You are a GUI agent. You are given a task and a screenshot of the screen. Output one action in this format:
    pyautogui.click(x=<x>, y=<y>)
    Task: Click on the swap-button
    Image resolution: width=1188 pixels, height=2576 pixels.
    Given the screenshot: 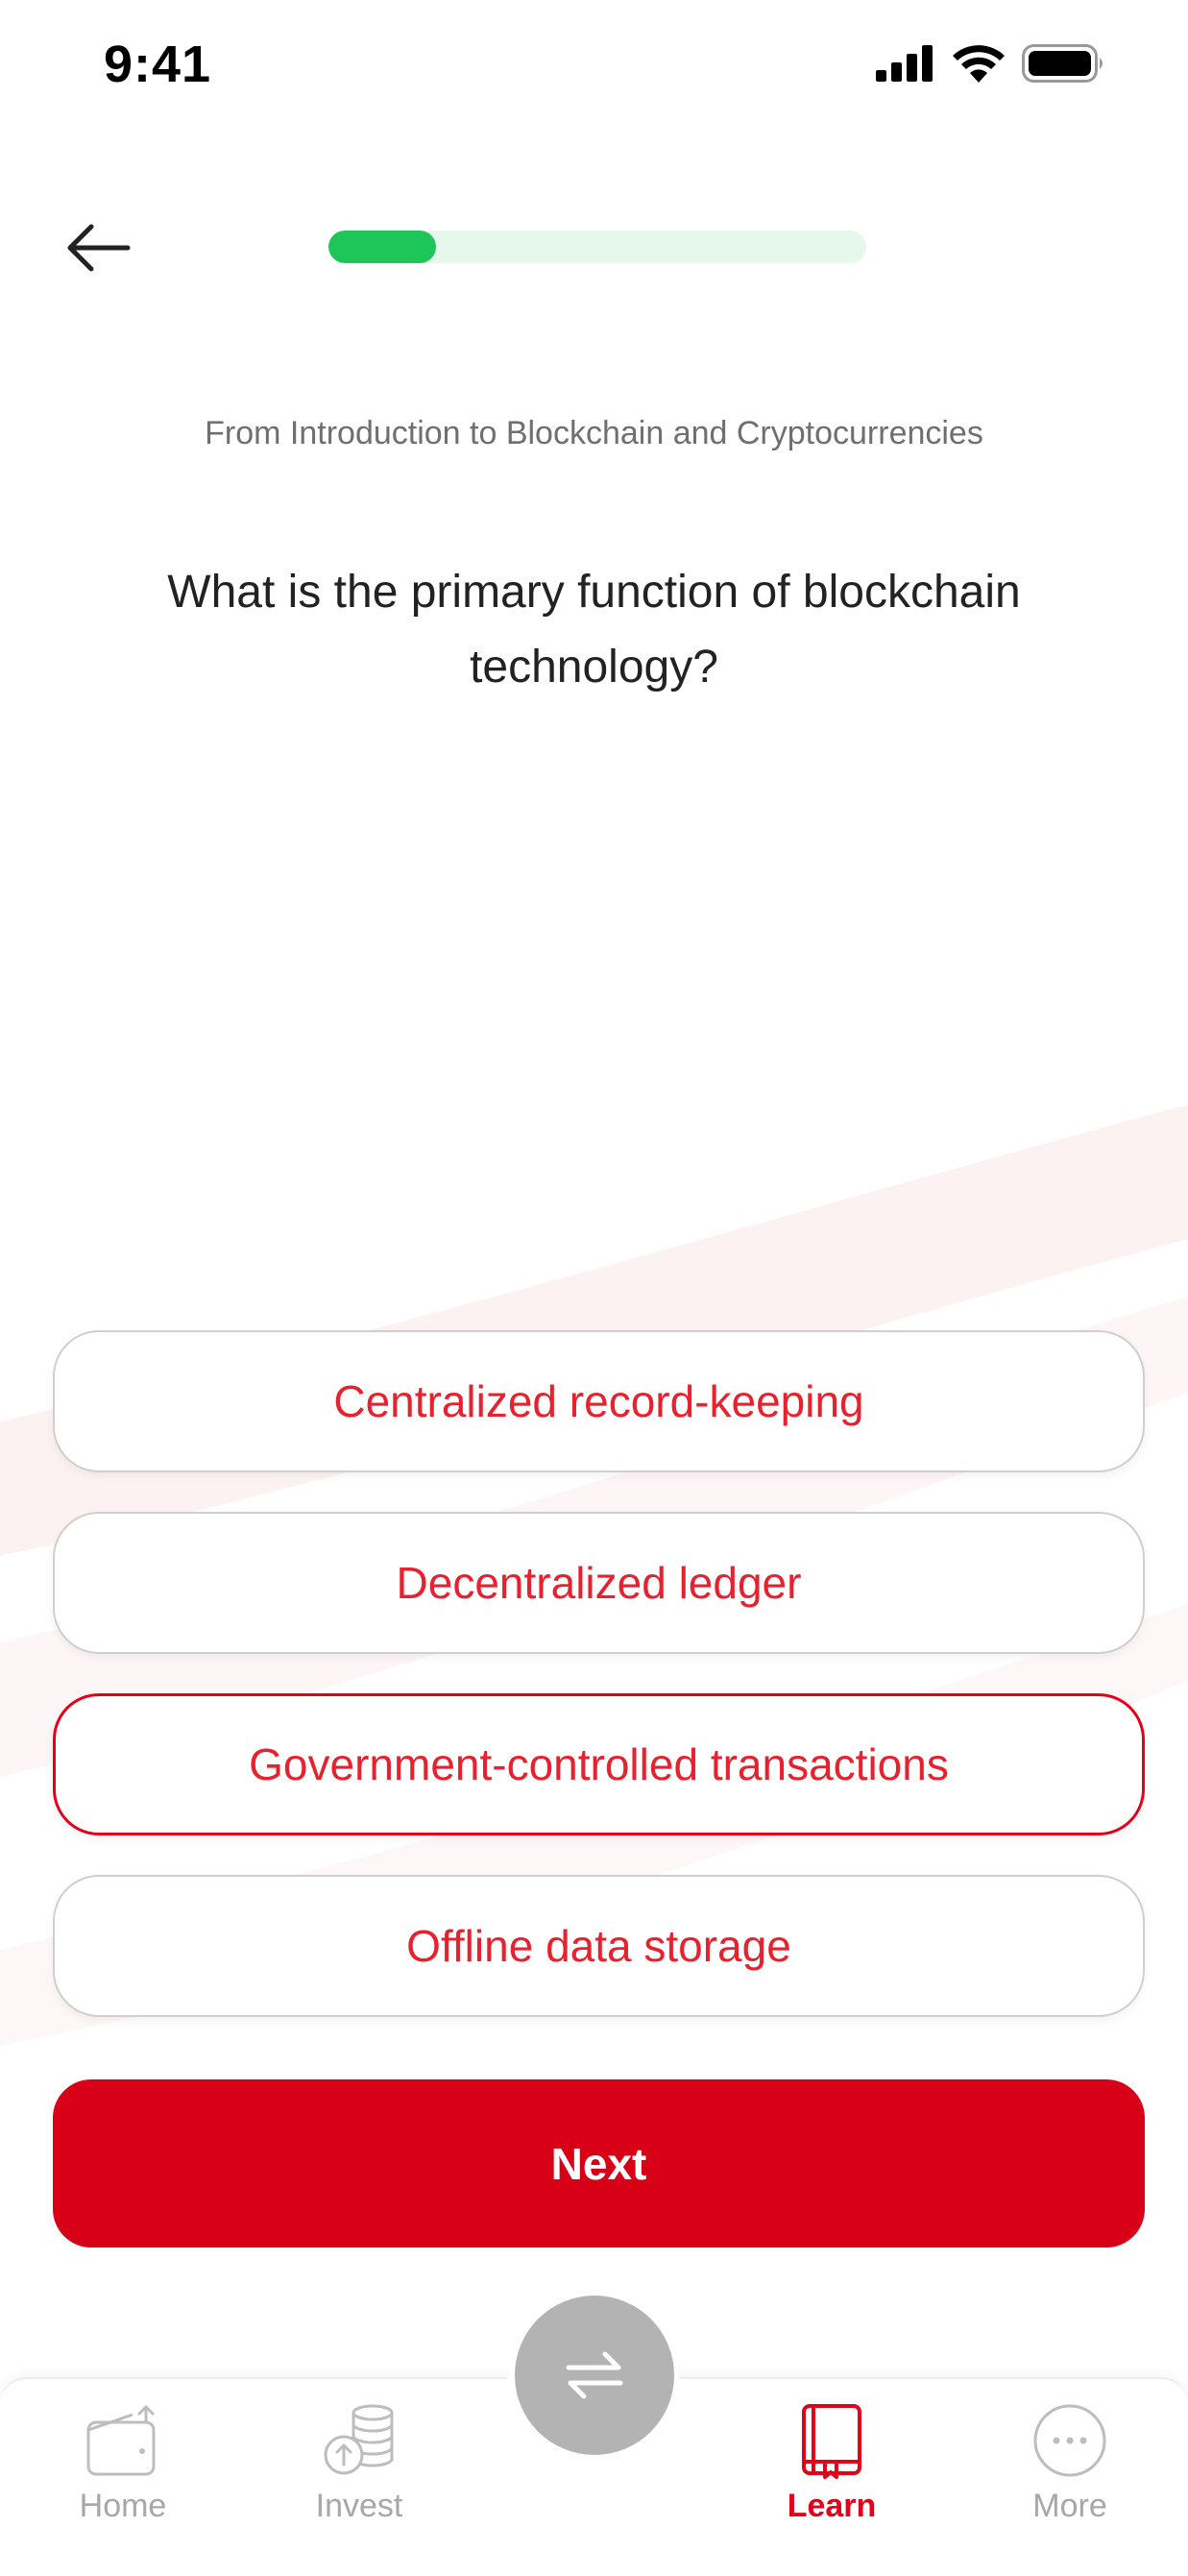 What is the action you would take?
    pyautogui.click(x=595, y=2375)
    